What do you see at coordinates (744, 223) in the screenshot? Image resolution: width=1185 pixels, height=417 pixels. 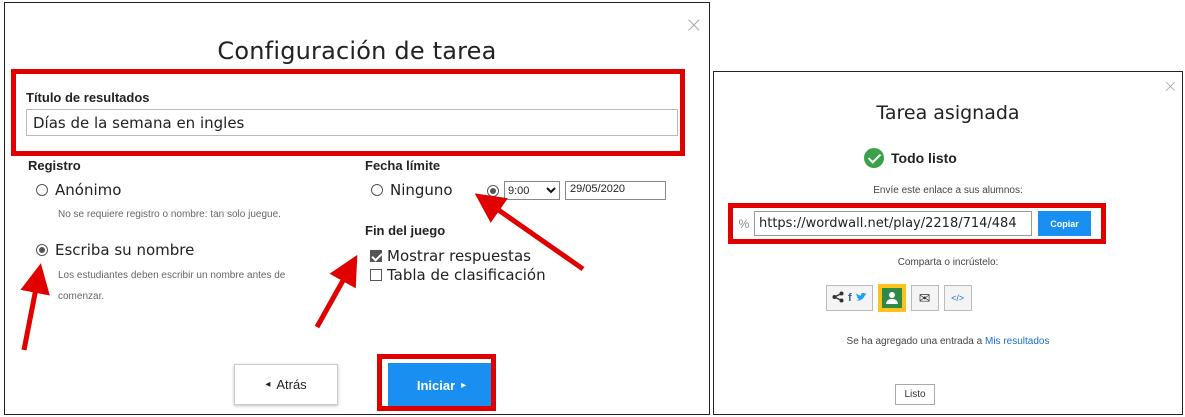 I see `link-icon: %` at bounding box center [744, 223].